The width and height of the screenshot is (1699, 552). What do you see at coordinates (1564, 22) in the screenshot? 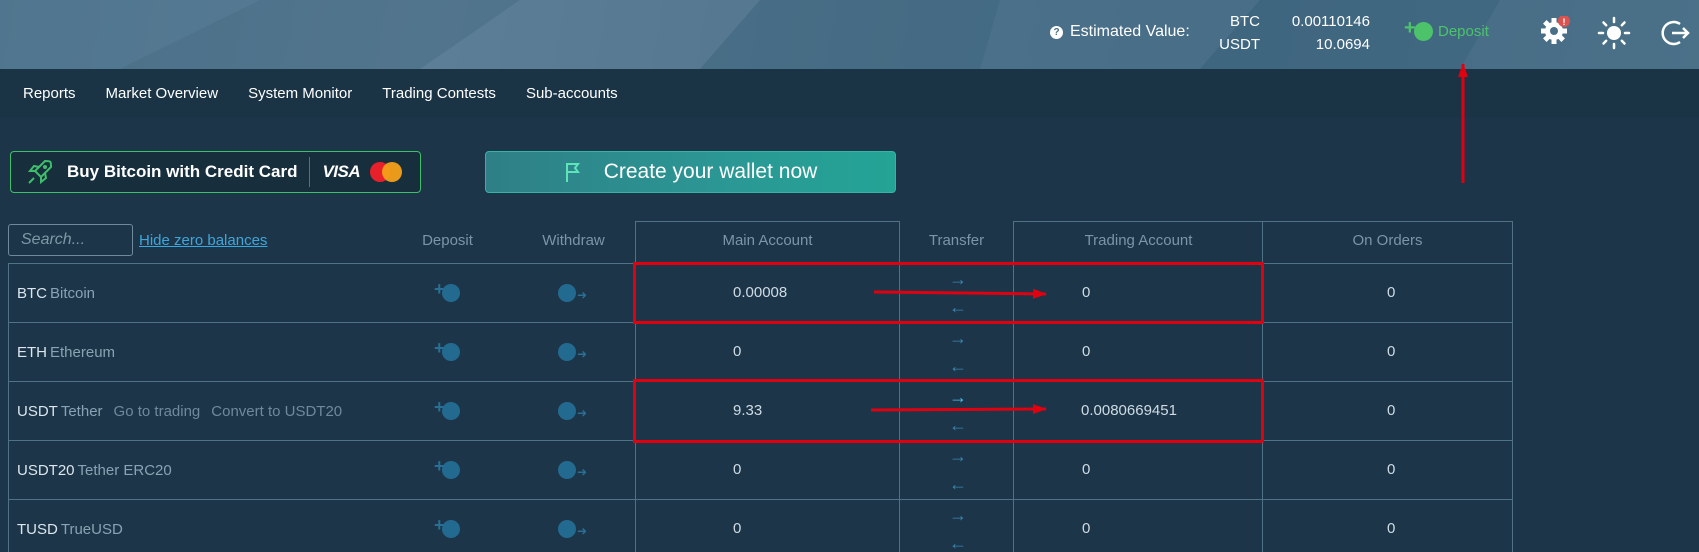
I see `settings-badge: !` at bounding box center [1564, 22].